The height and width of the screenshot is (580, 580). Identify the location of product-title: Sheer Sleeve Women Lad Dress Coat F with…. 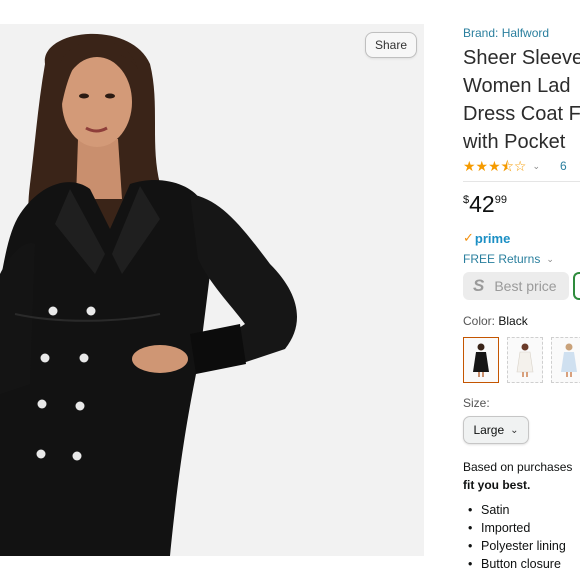
(521, 100).